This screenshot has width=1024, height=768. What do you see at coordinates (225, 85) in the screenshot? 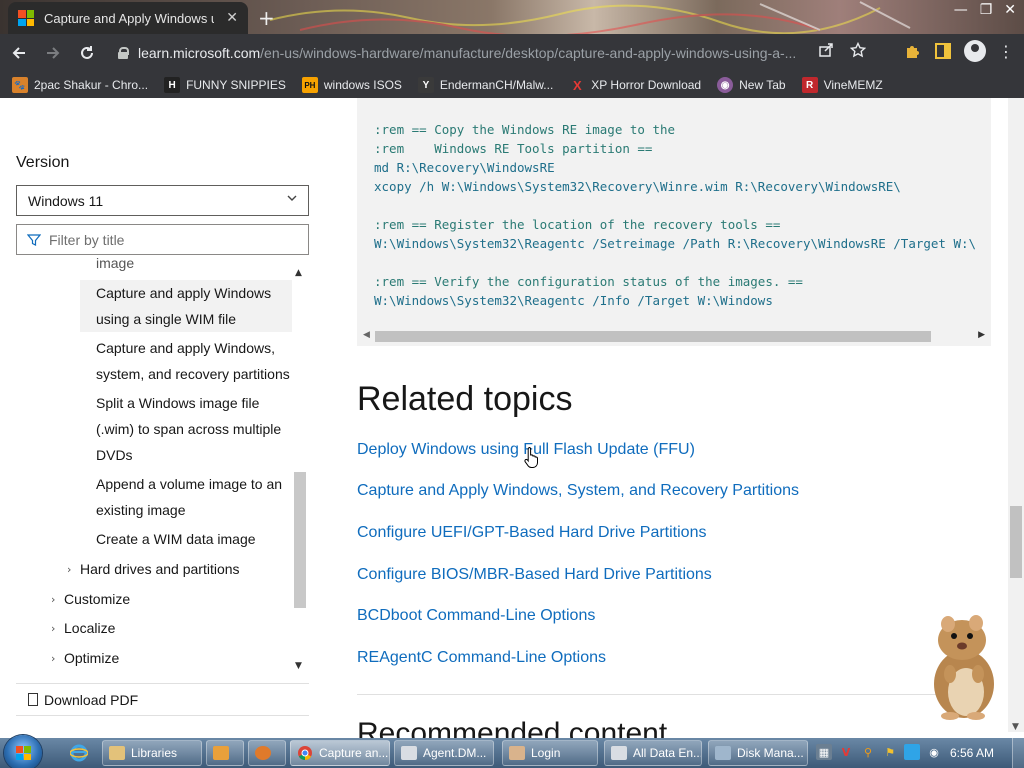
I see `bookmark-funny-snippies: H FUNNY SNIPPIES` at bounding box center [225, 85].